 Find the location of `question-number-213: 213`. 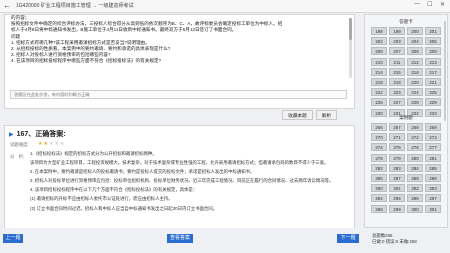

question-number-213: 213 is located at coordinates (433, 61).